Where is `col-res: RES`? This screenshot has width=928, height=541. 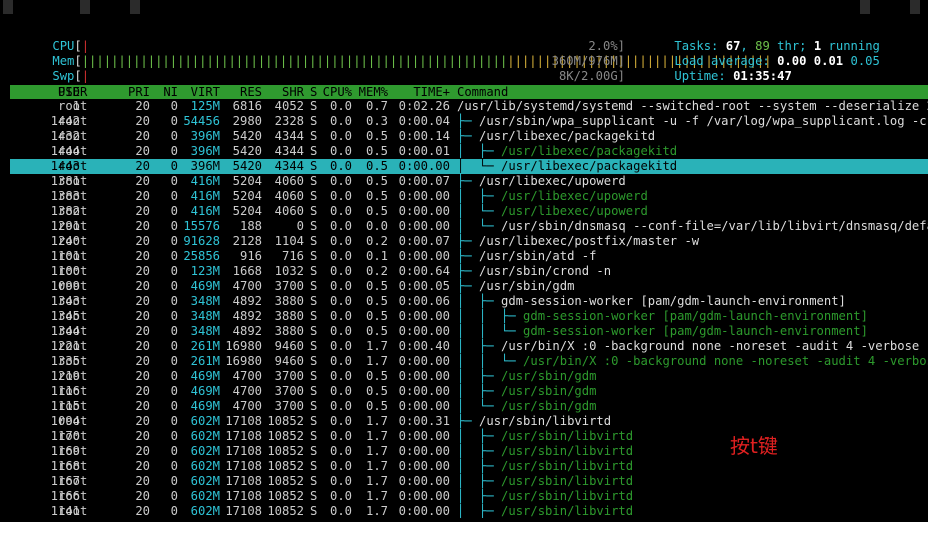
col-res: RES is located at coordinates (241, 92).